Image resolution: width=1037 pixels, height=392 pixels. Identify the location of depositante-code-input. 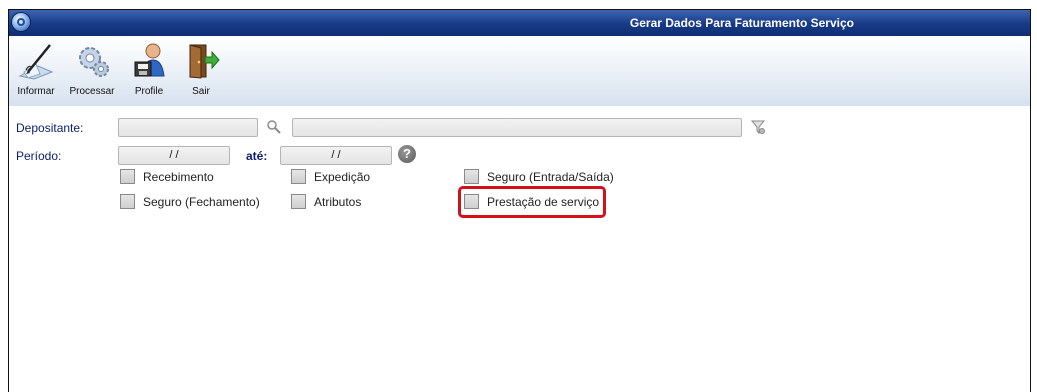
(188, 127).